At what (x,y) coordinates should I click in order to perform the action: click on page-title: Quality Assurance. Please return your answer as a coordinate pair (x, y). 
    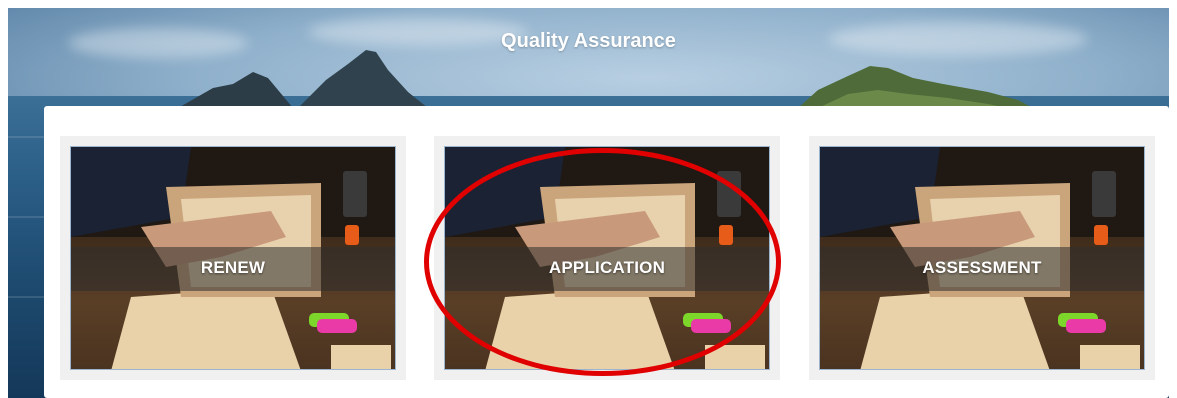
    Looking at the image, I should click on (588, 41).